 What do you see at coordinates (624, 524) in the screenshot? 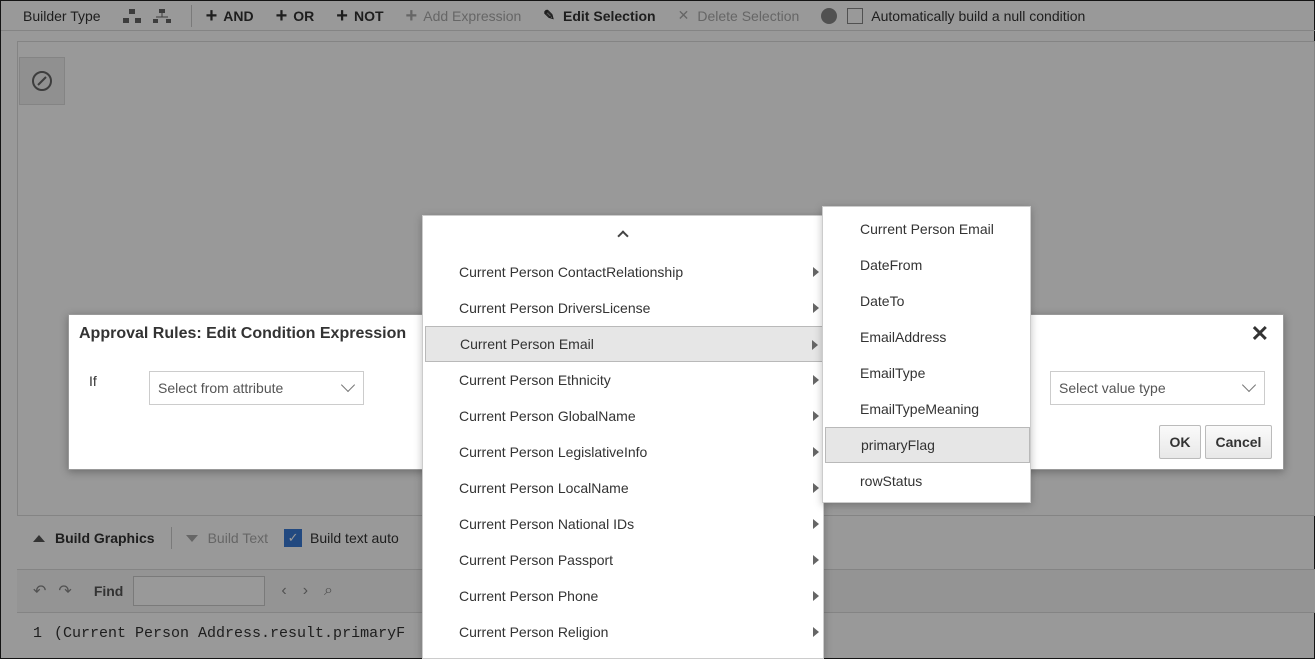
I see `attribute-menu-item: Current Person National IDs` at bounding box center [624, 524].